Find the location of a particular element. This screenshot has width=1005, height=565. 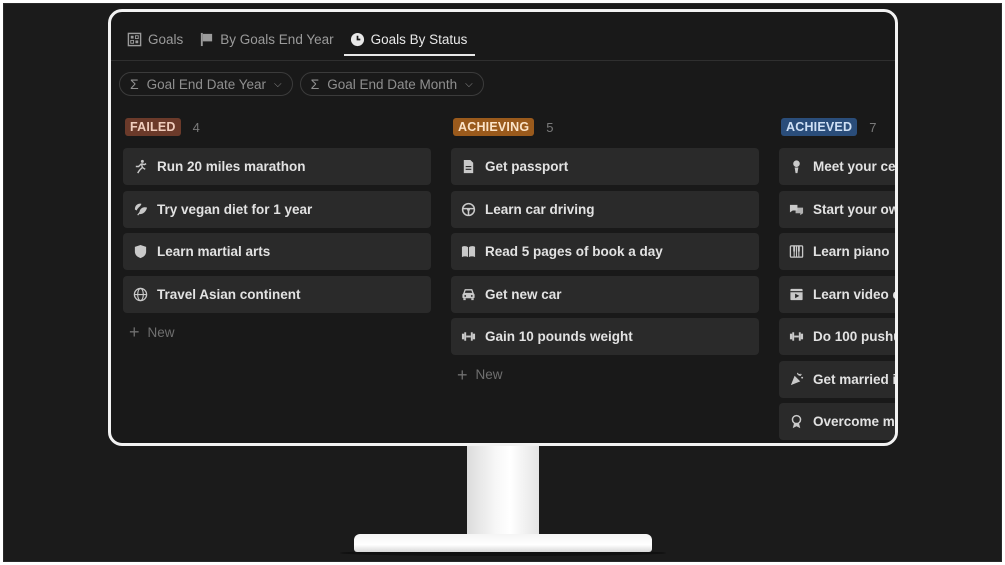

card: Do 100 pushup is located at coordinates (837, 336).